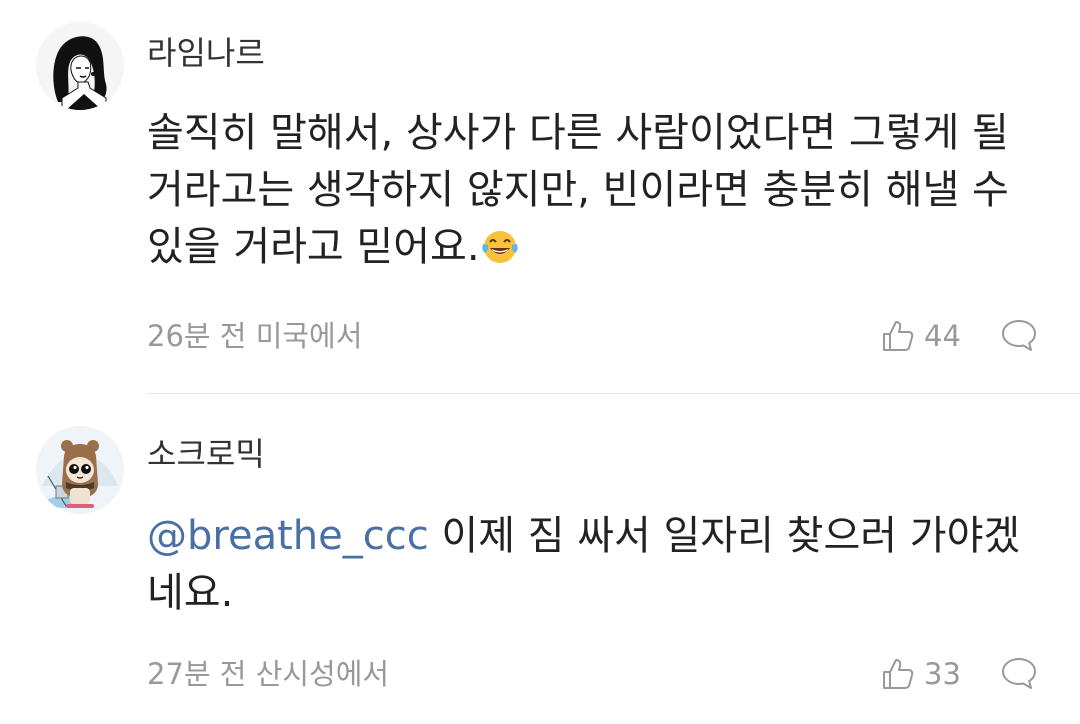 The image size is (1080, 724). I want to click on like-count: 44, so click(942, 336).